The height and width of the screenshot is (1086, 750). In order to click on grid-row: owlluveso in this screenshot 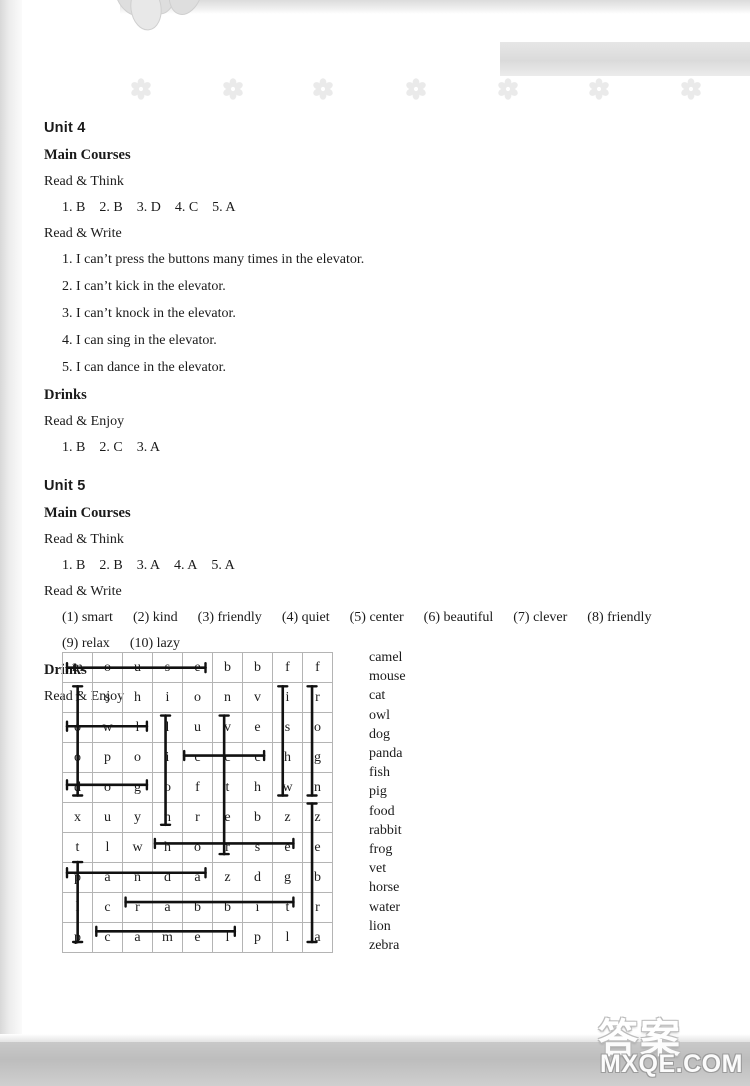, I will do `click(197, 727)`.